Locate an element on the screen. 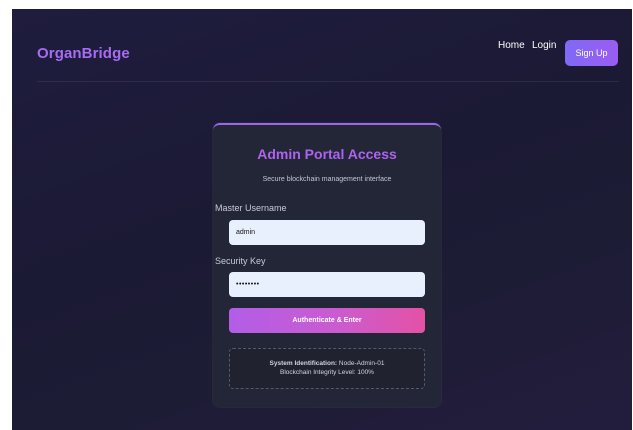 This screenshot has width=633, height=430. security-key-label: Security Key is located at coordinates (240, 261).